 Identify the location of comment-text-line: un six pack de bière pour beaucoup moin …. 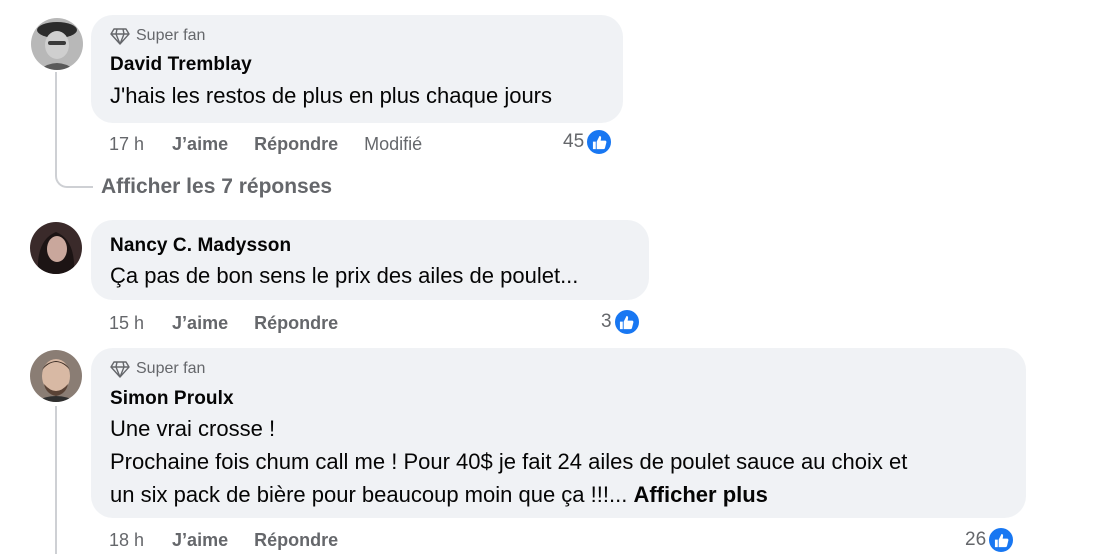
(508, 494).